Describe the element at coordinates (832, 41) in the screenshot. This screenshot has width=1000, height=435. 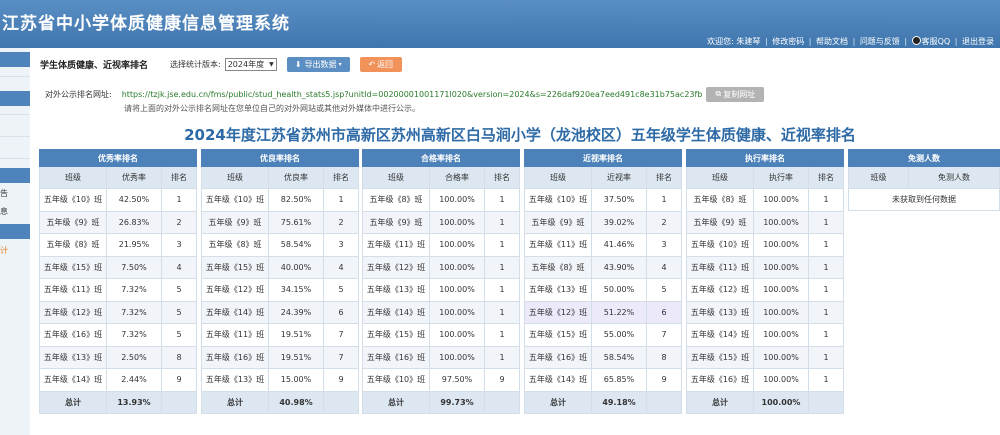
I see `help-docs-link: 帮助文档` at that location.